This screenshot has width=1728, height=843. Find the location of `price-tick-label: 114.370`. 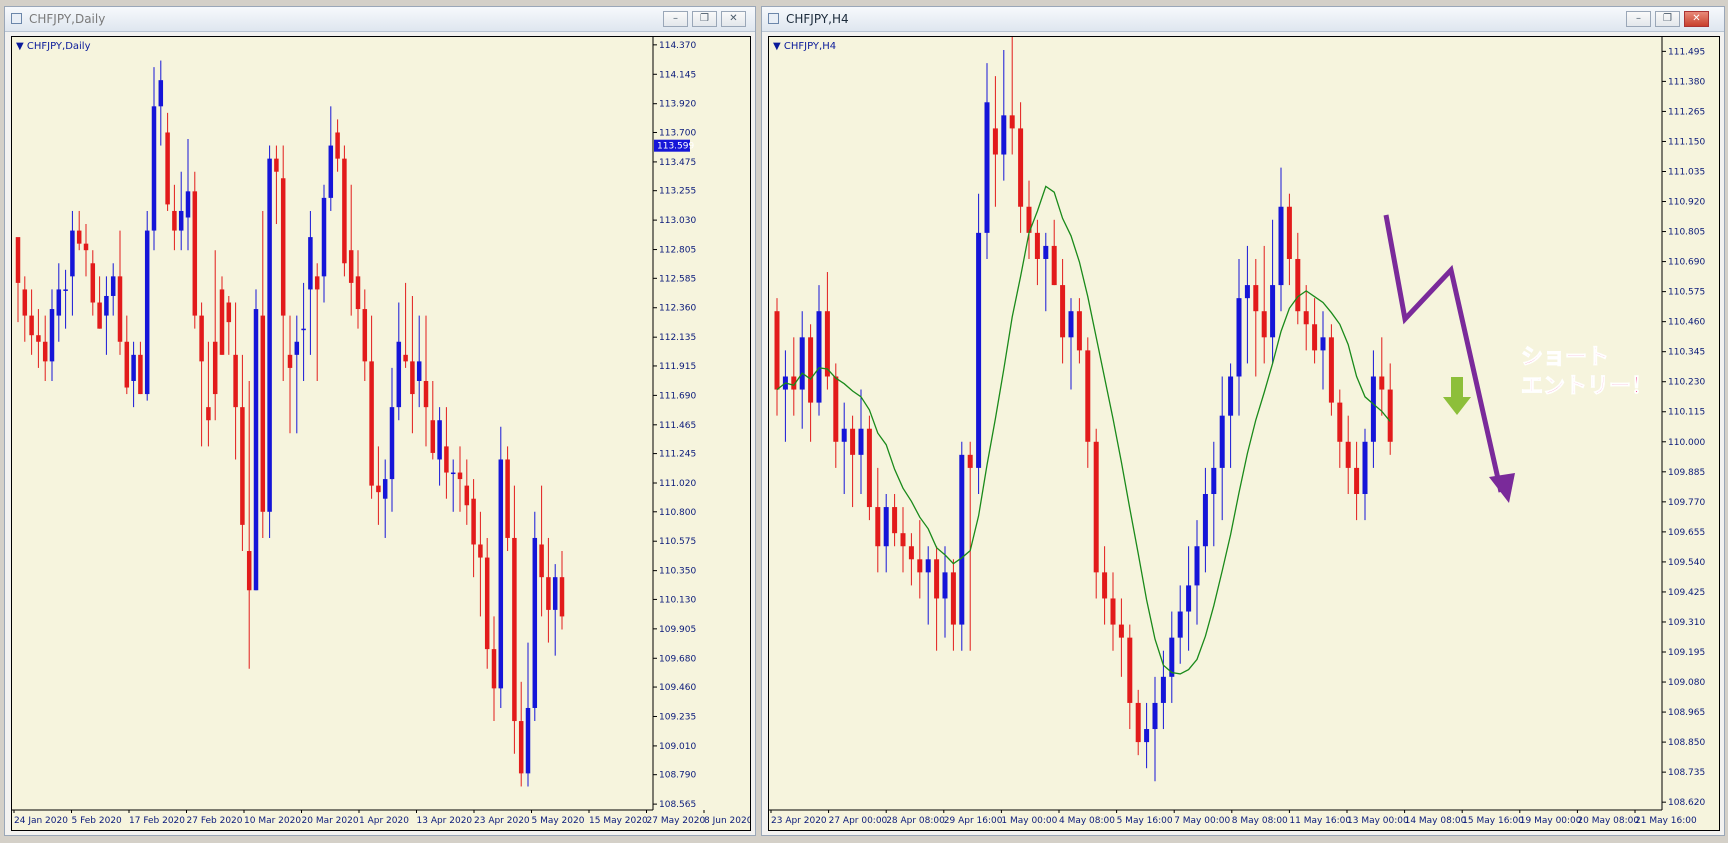

price-tick-label: 114.370 is located at coordinates (677, 46).